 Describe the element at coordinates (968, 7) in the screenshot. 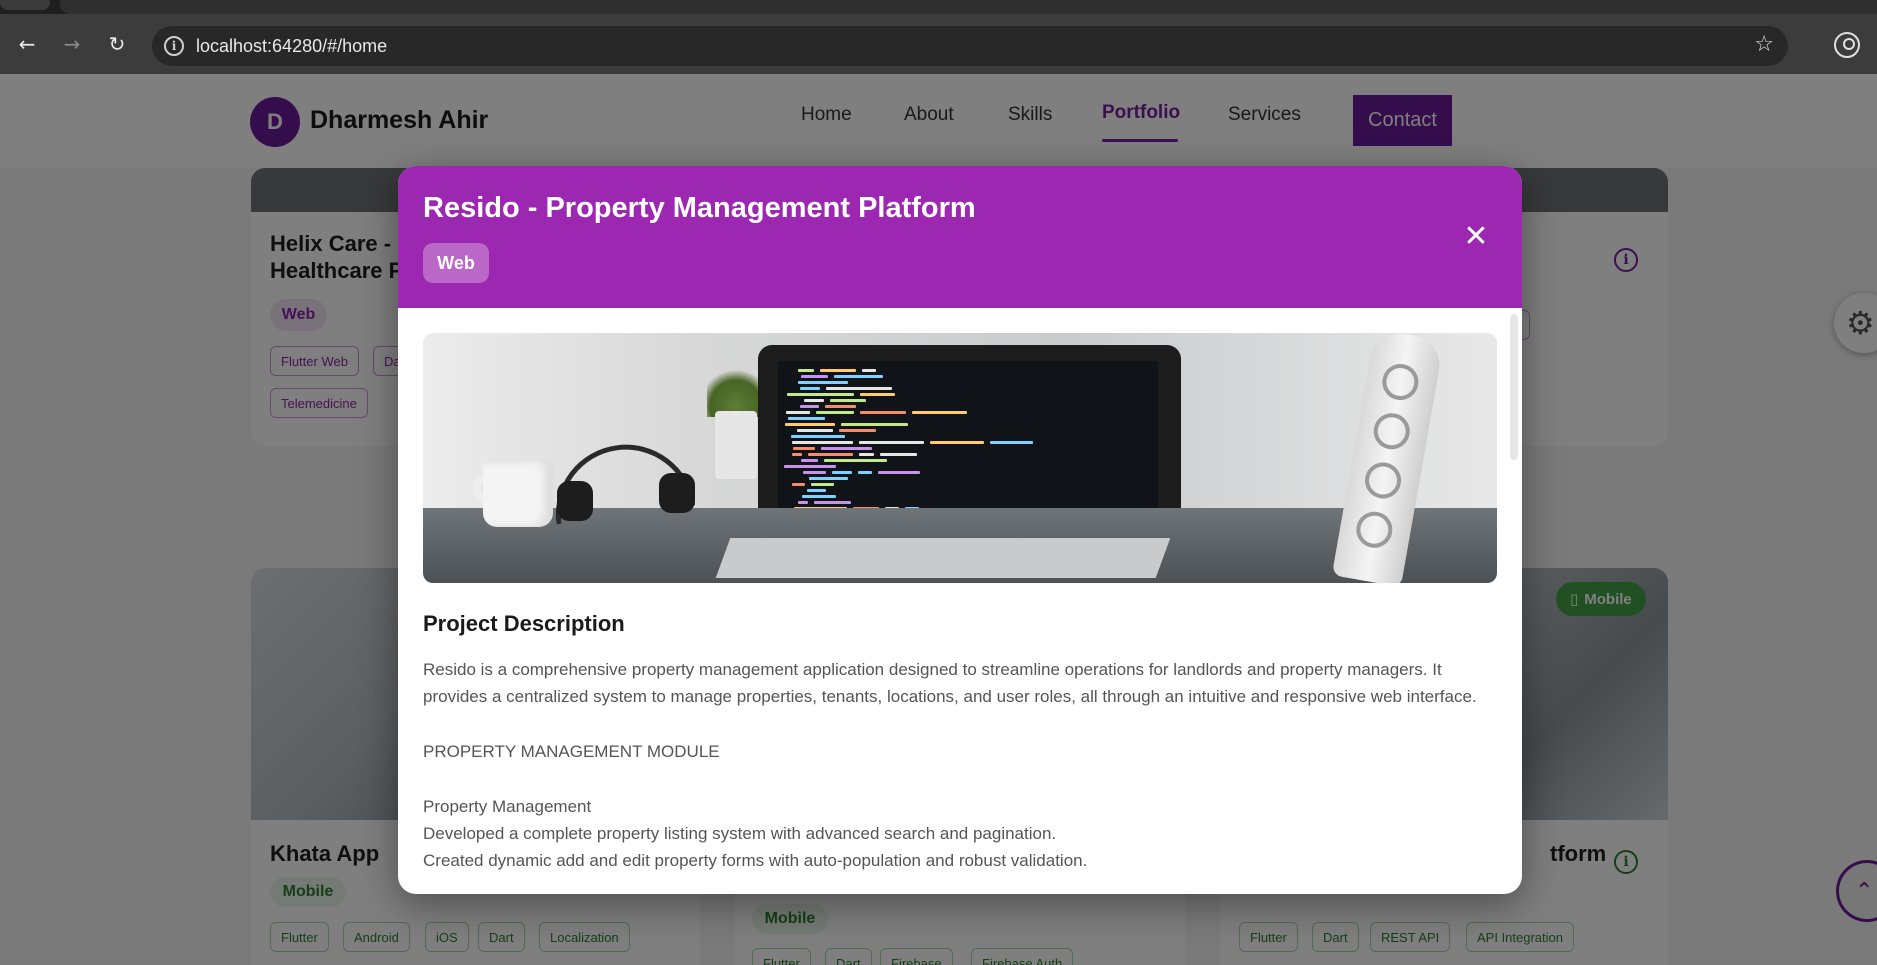

I see `tab-bar` at that location.